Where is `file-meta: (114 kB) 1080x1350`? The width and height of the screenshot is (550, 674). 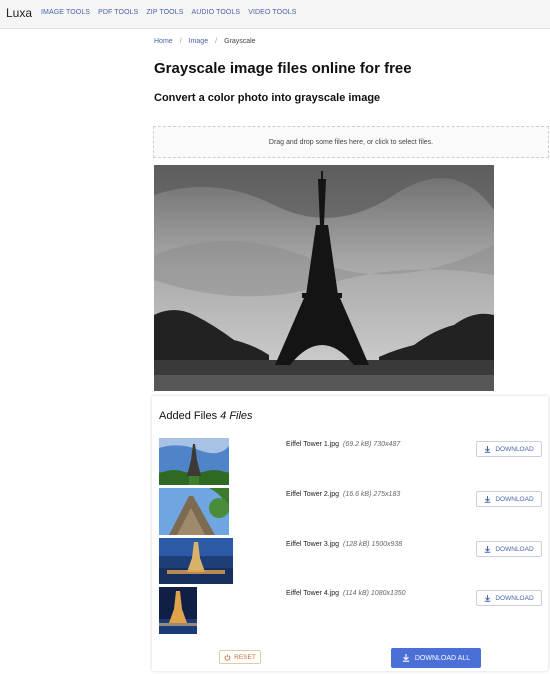 file-meta: (114 kB) 1080x1350 is located at coordinates (374, 593).